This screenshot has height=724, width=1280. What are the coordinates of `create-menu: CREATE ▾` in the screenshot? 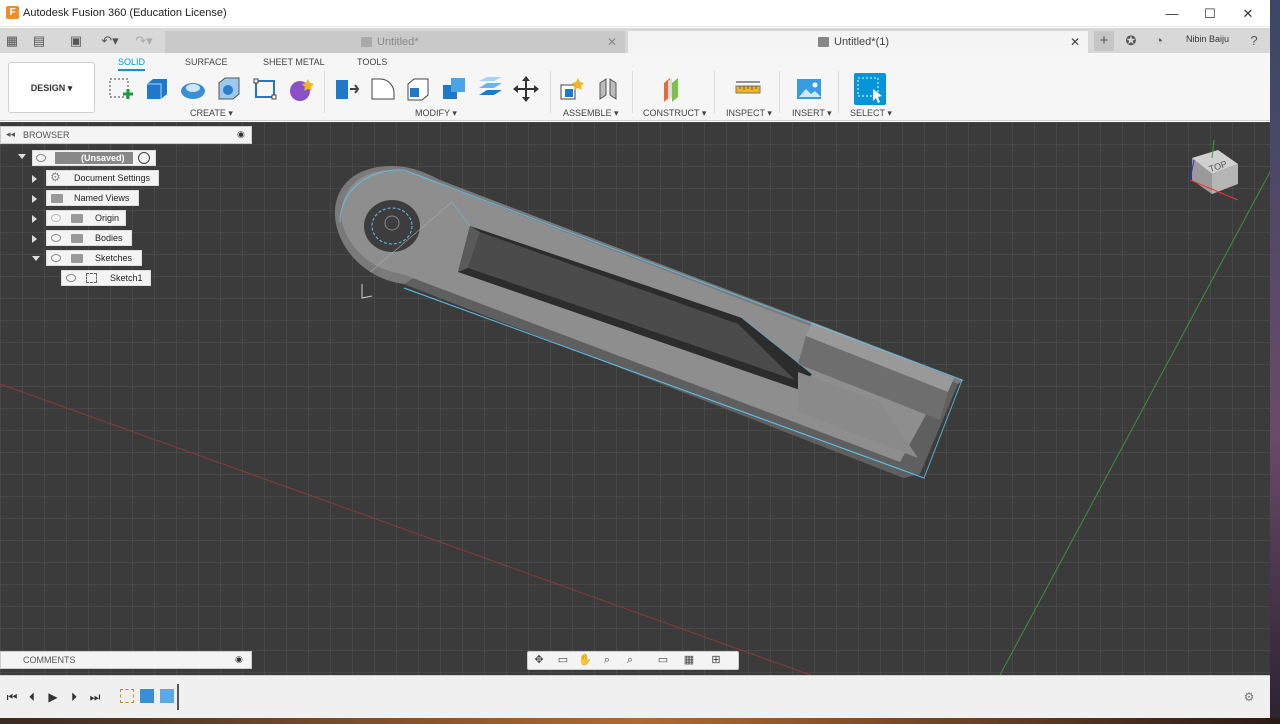 It's located at (211, 113).